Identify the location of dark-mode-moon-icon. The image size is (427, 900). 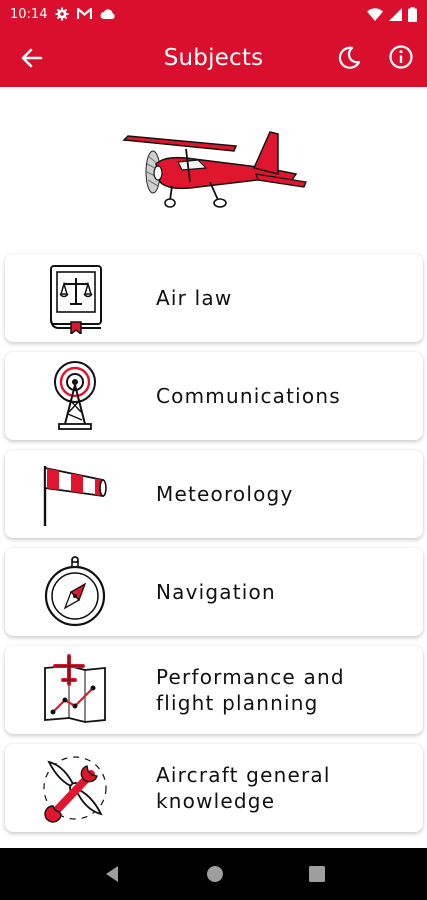
(349, 58).